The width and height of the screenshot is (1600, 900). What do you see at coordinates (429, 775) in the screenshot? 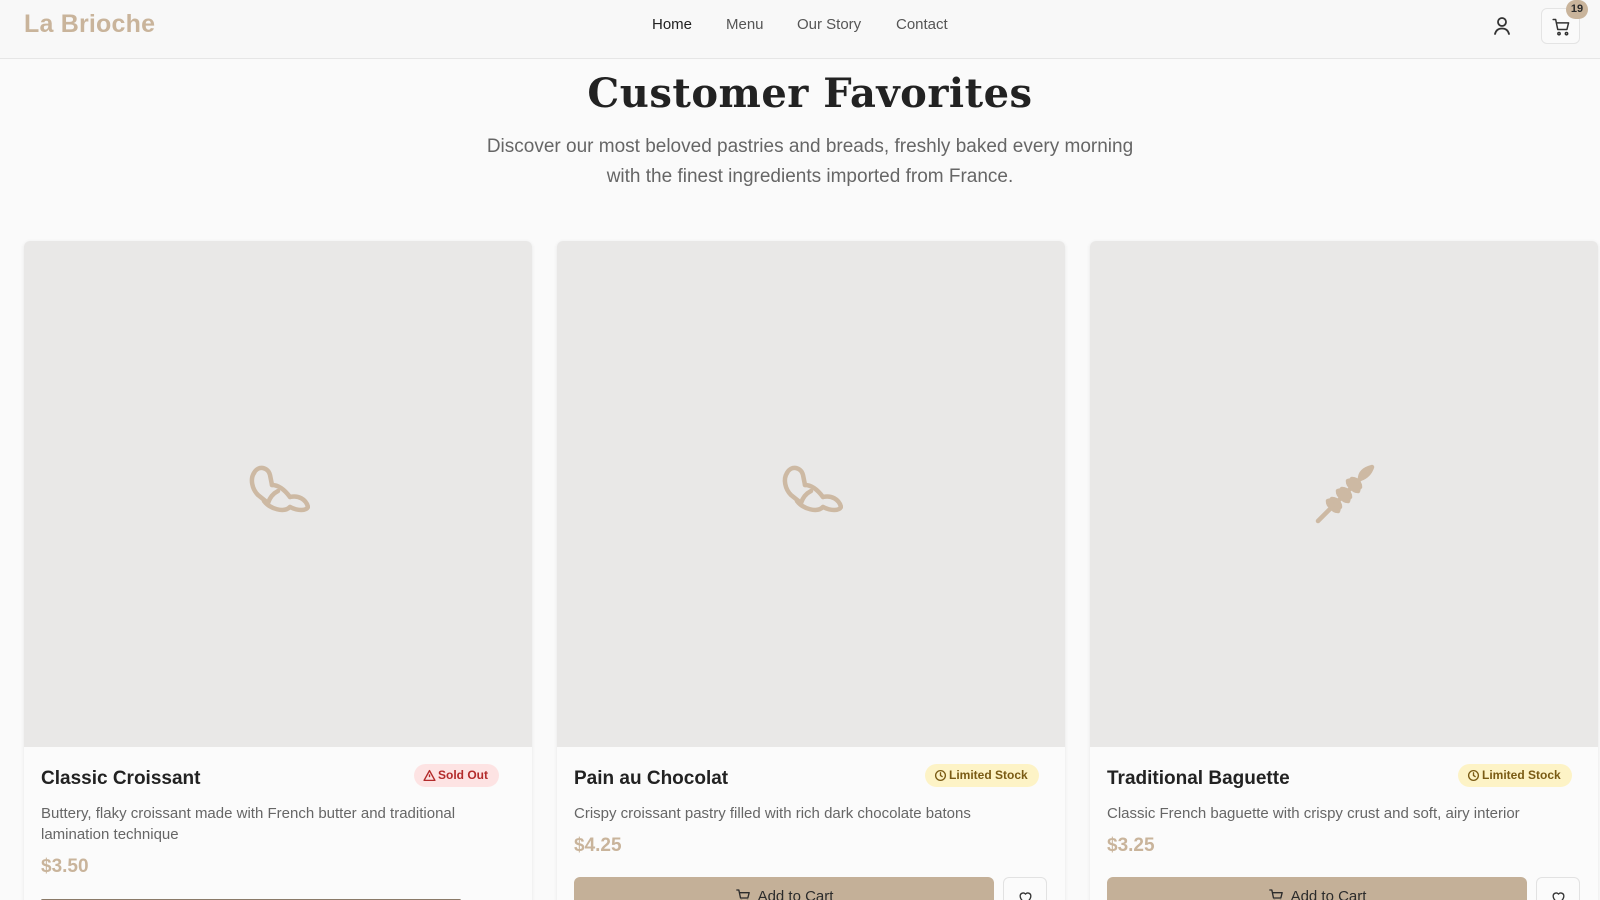
I see `warning-triangle-icon` at bounding box center [429, 775].